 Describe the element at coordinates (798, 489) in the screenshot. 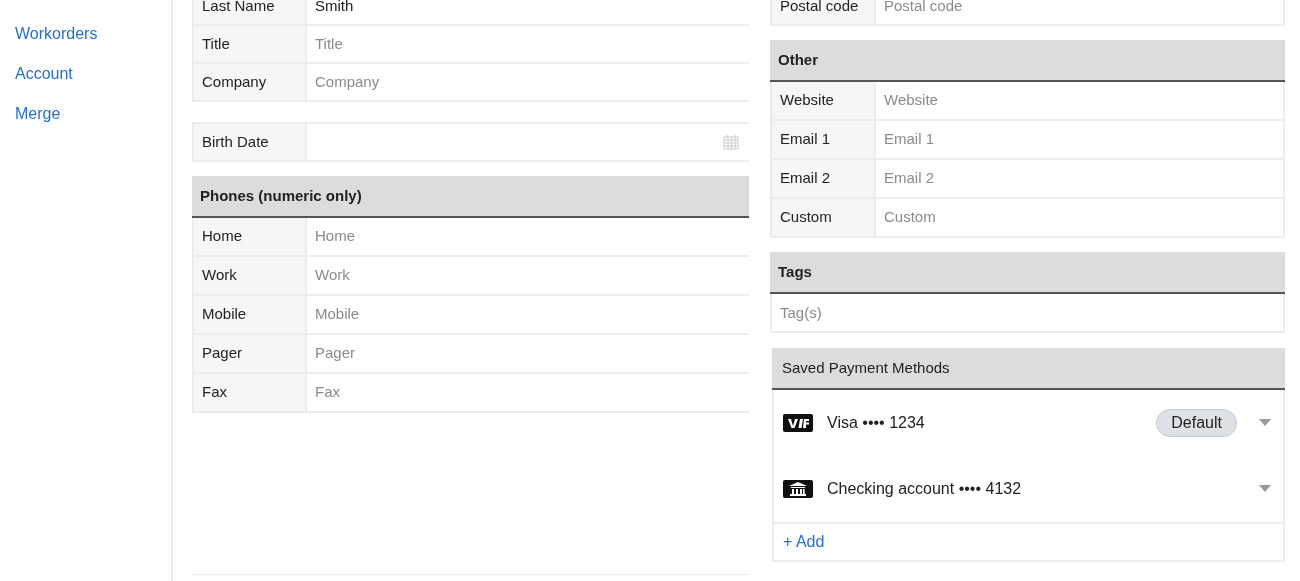

I see `bank-icon` at that location.